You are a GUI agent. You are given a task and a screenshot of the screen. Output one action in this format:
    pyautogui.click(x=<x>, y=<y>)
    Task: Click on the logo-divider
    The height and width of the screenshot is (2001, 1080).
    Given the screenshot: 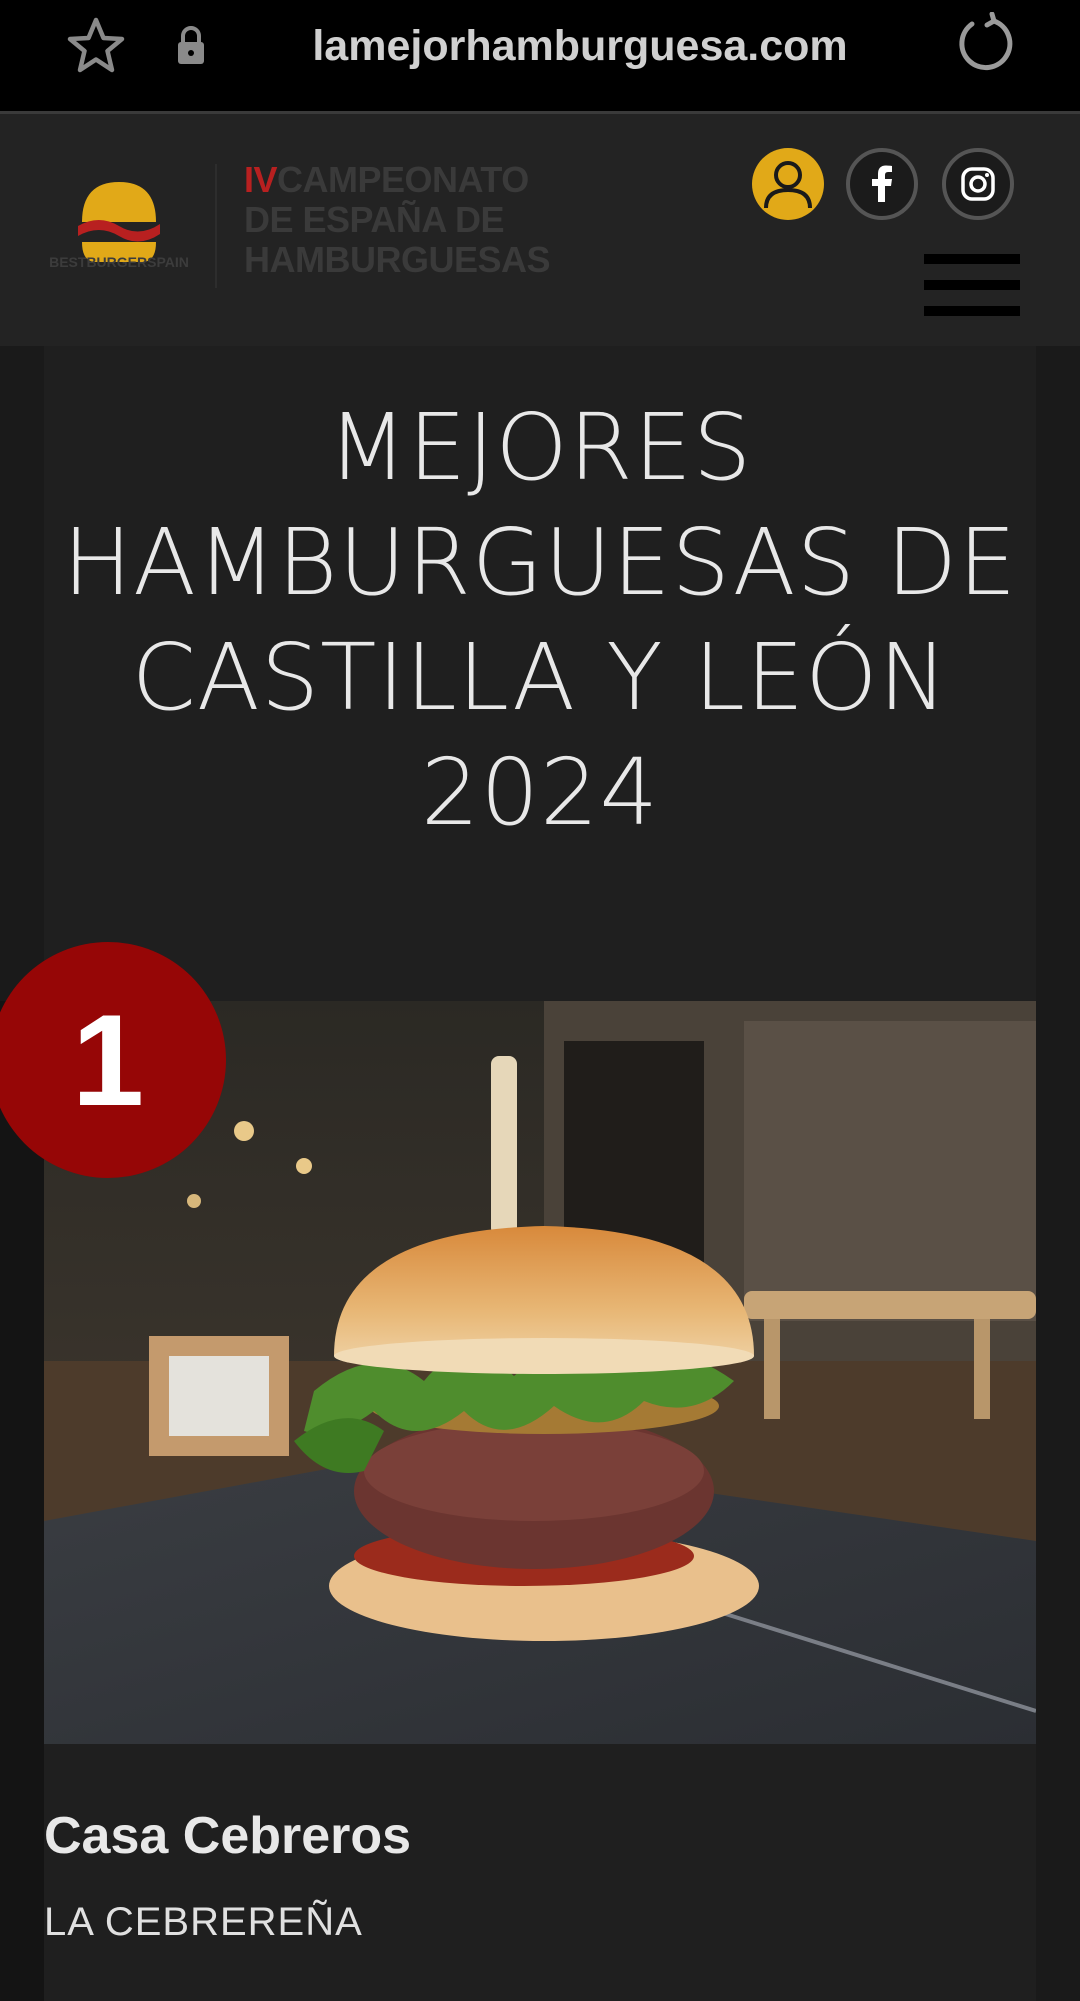 What is the action you would take?
    pyautogui.click(x=216, y=226)
    